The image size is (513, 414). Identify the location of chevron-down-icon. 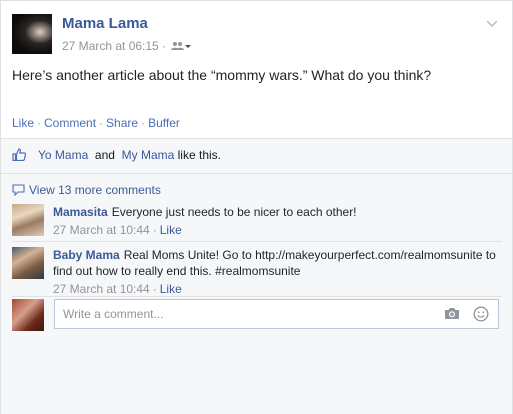
(492, 24).